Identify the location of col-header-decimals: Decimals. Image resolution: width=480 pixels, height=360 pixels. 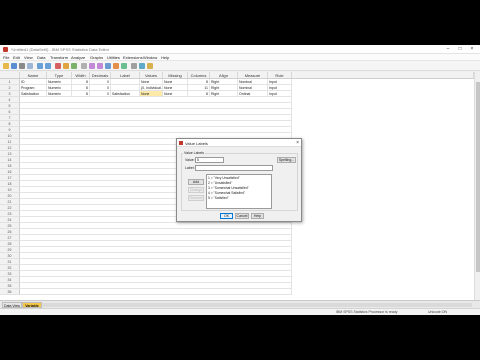
(100, 75).